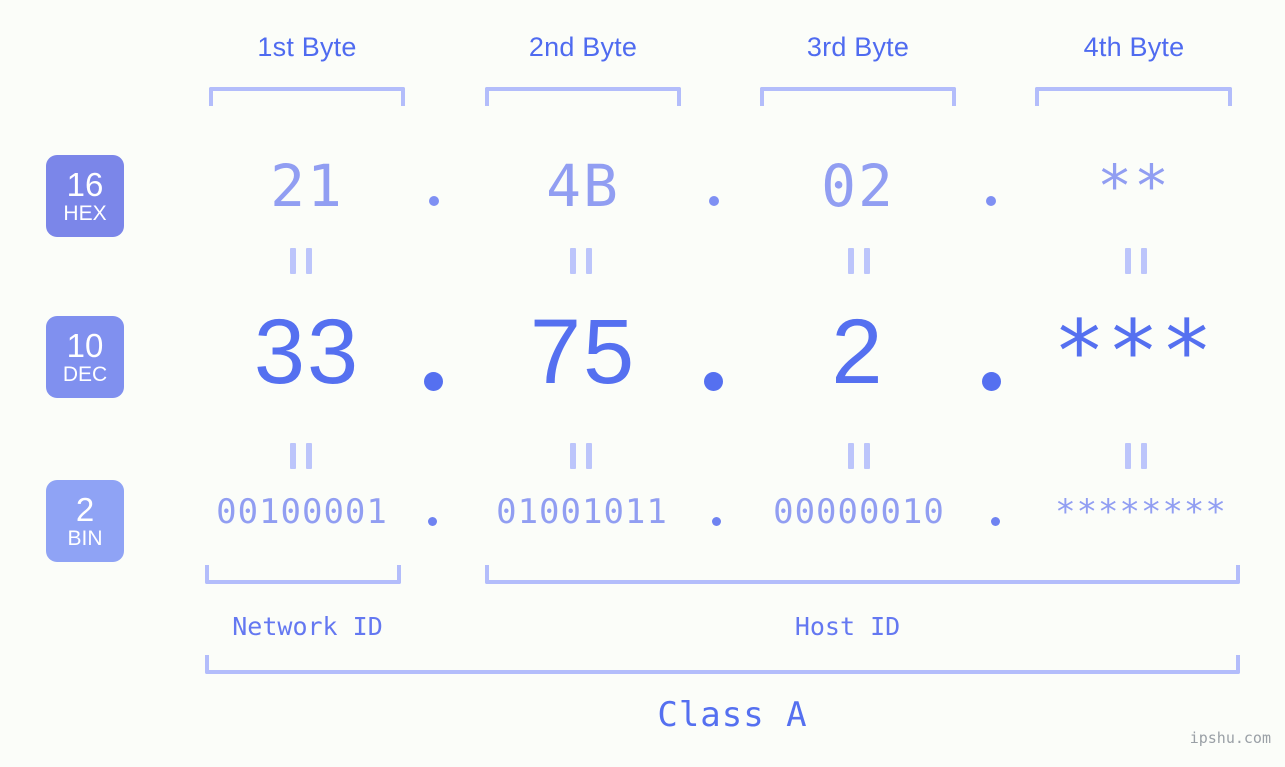 The width and height of the screenshot is (1285, 767). Describe the element at coordinates (303, 574) in the screenshot. I see `network-id-bracket` at that location.